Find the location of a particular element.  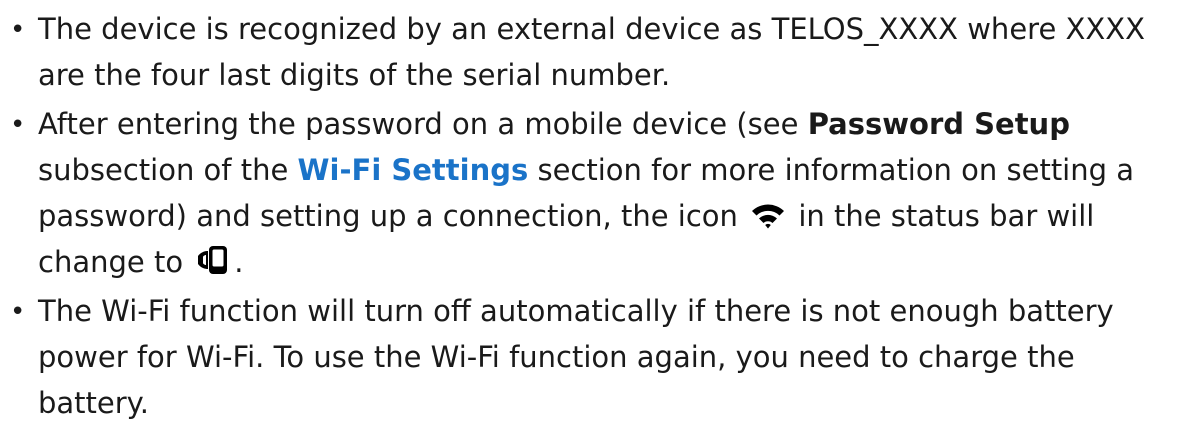

mobile-connected-icon is located at coordinates (213, 260).